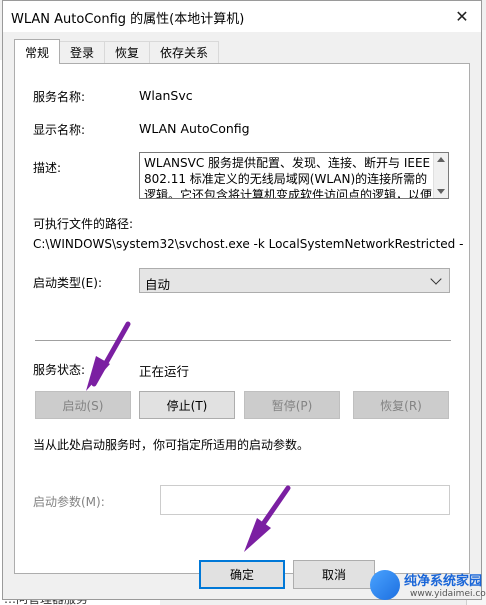 This screenshot has height=605, width=486. What do you see at coordinates (164, 371) in the screenshot?
I see `service-status-value: 正在运行` at bounding box center [164, 371].